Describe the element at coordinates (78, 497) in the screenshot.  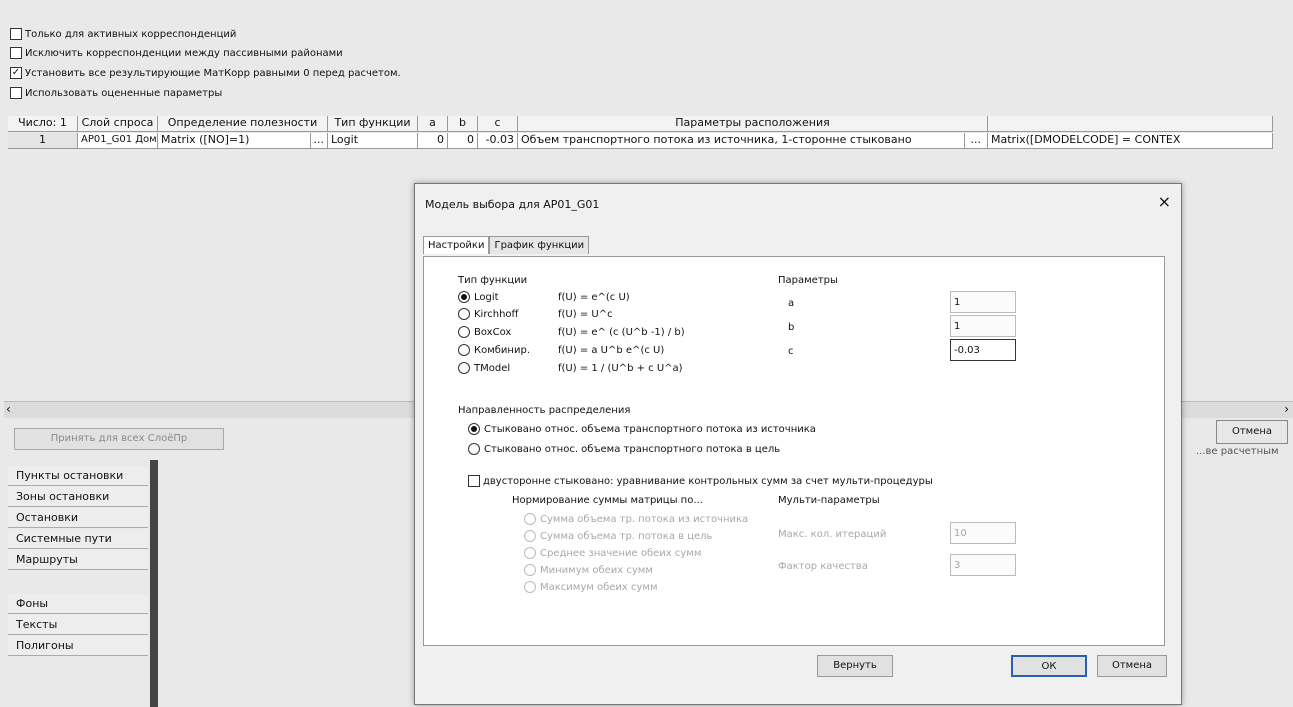
I see `sidebar-item-stop-zones: Зоны остановки` at that location.